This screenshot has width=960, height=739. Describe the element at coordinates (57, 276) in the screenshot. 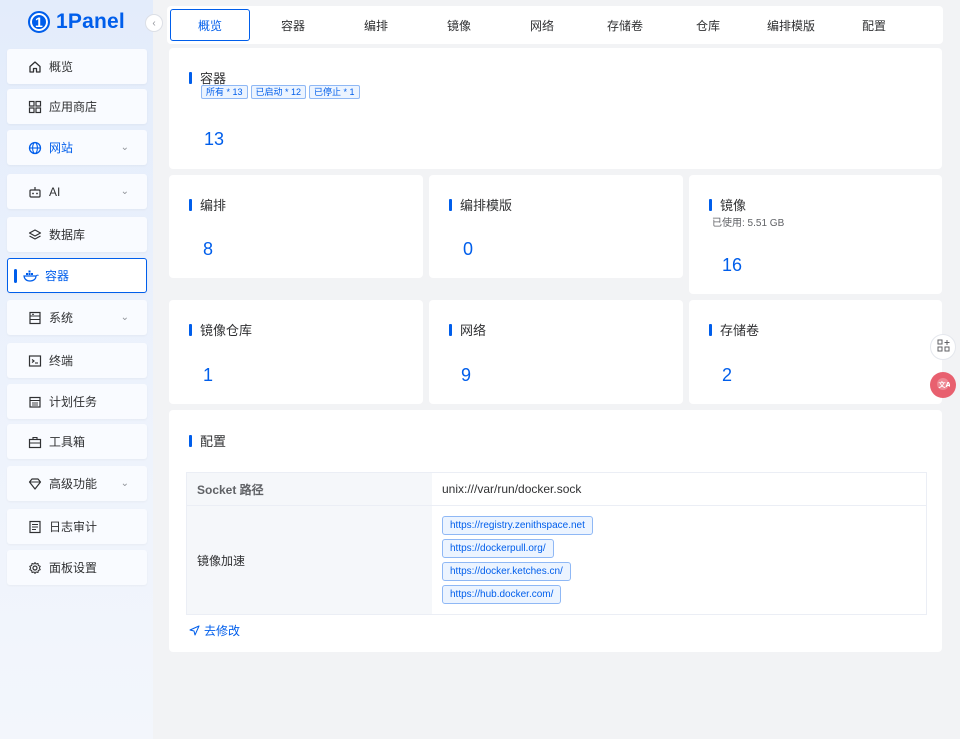

I see `sidebar-item-label: 容器` at that location.